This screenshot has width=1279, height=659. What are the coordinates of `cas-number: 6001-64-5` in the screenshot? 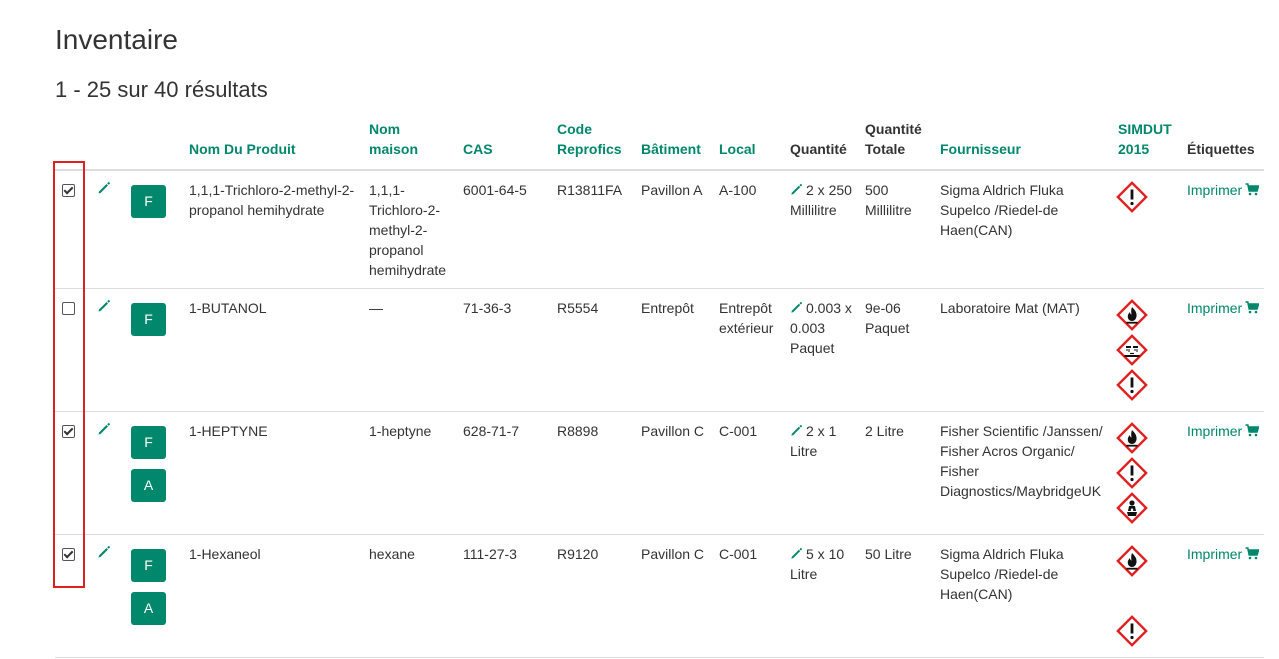 It's located at (504, 229).